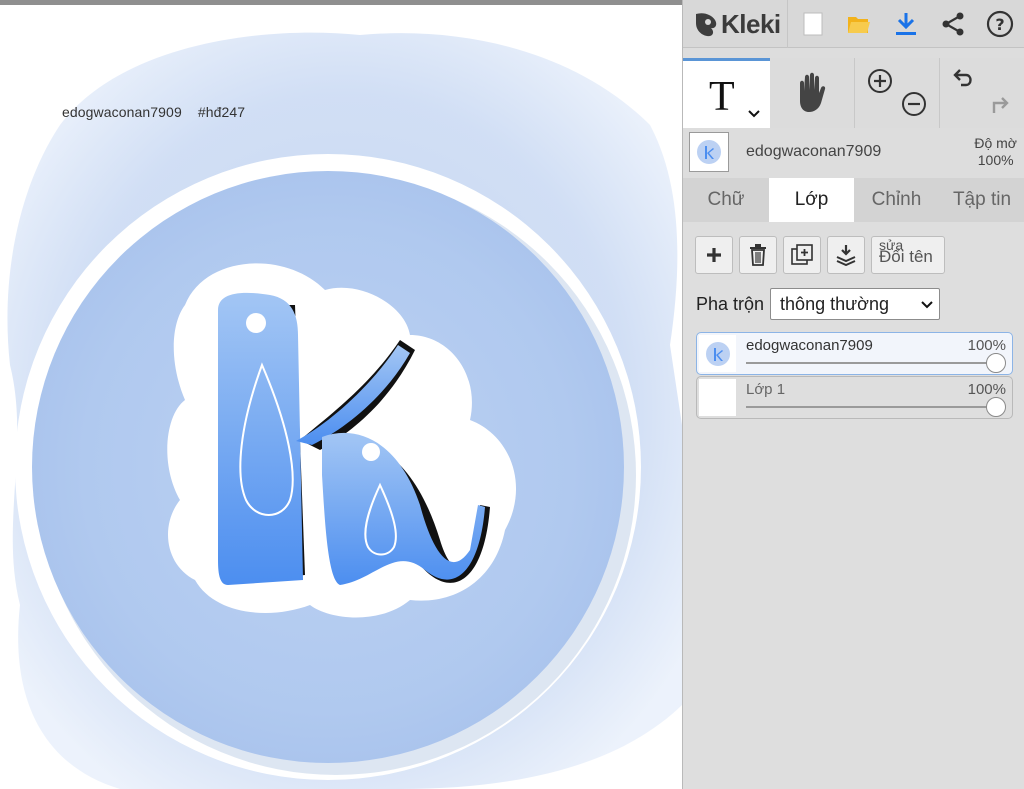  I want to click on rename-label: Đổi tên, so click(906, 256).